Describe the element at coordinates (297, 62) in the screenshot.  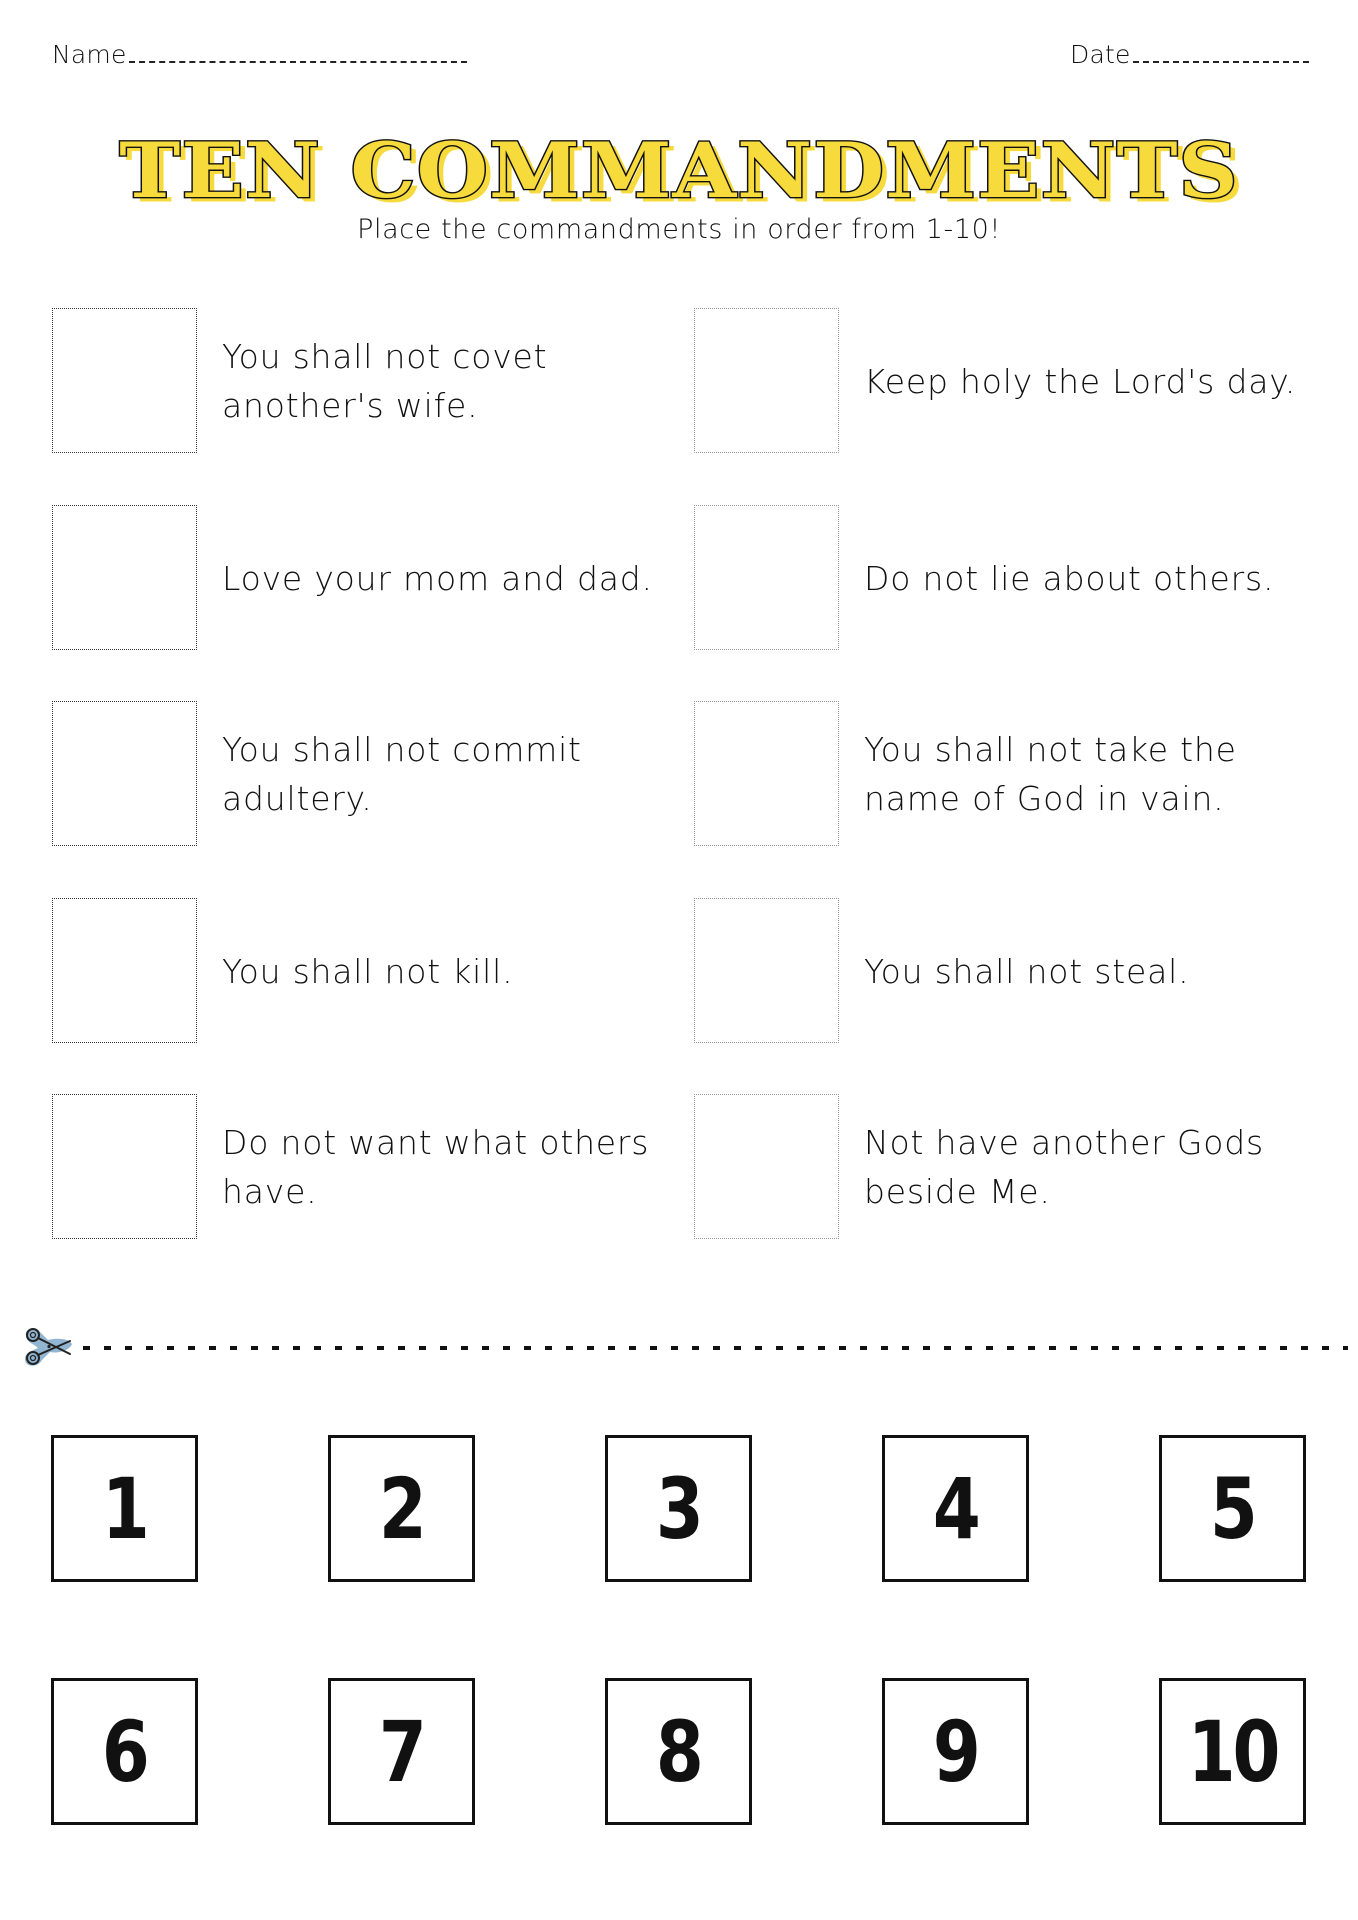
I see `name-blank-line` at that location.